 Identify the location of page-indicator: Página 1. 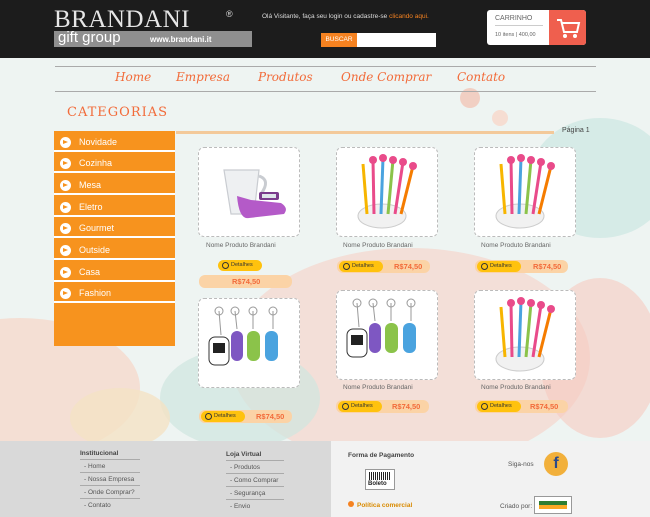
(576, 130).